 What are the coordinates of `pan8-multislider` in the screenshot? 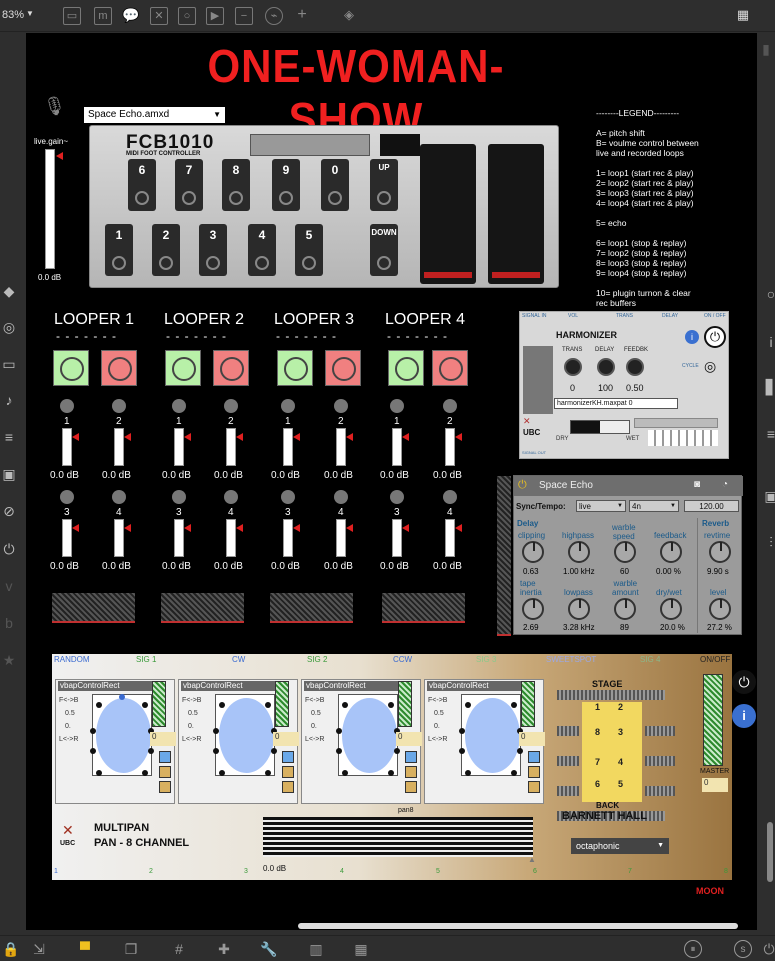 It's located at (398, 837).